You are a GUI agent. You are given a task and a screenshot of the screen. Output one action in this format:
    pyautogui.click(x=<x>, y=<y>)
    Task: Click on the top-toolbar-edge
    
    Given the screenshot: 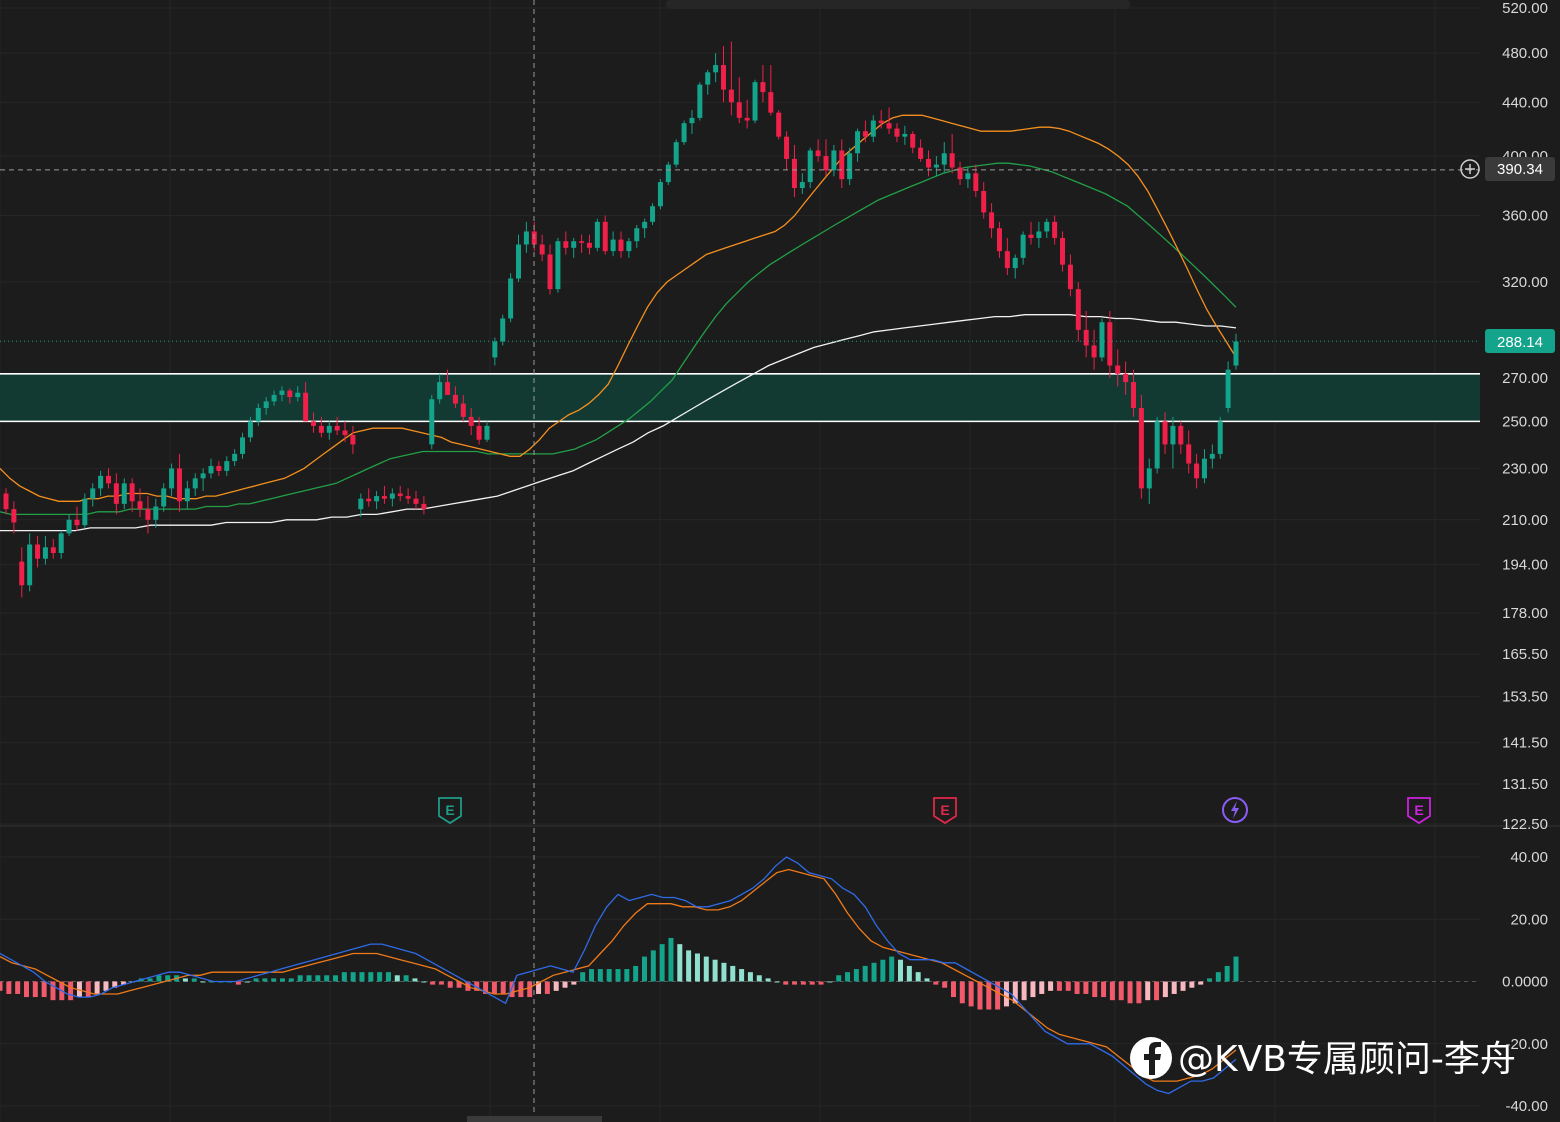 What is the action you would take?
    pyautogui.click(x=898, y=4)
    